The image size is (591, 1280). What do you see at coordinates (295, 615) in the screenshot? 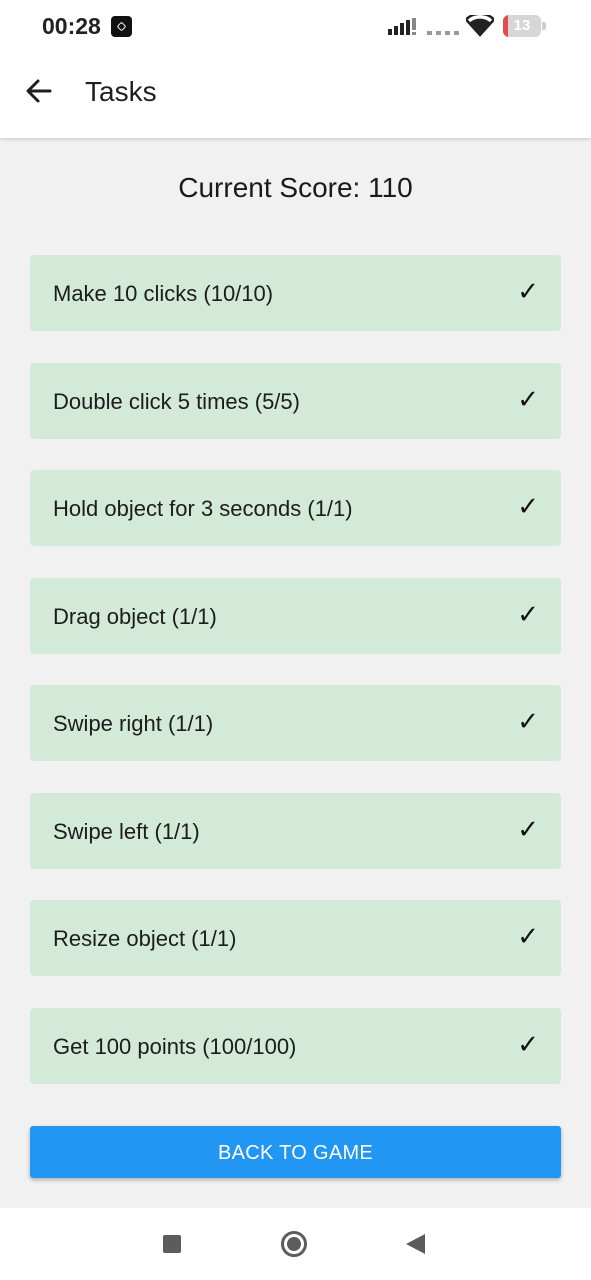
I see `task-item: Drag object (1/1) ✓` at bounding box center [295, 615].